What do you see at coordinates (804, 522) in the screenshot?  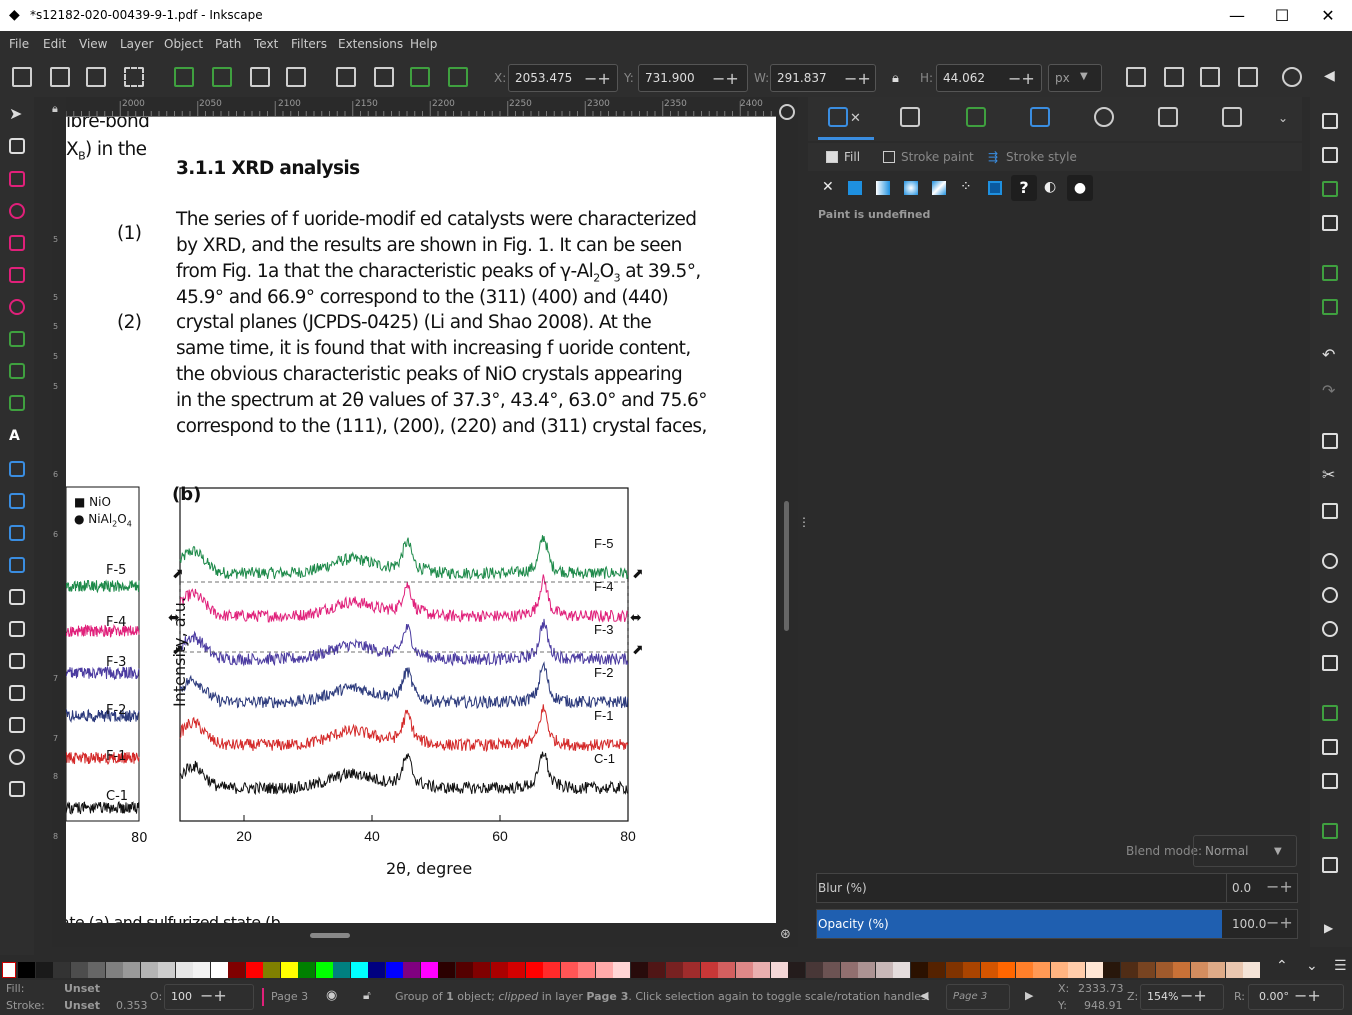 I see `panel-handle-icon: ⋮` at bounding box center [804, 522].